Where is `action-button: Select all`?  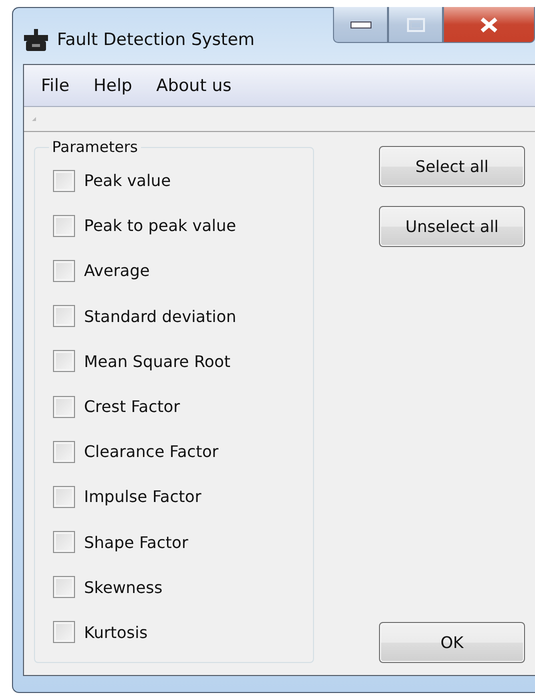 action-button: Select all is located at coordinates (452, 166).